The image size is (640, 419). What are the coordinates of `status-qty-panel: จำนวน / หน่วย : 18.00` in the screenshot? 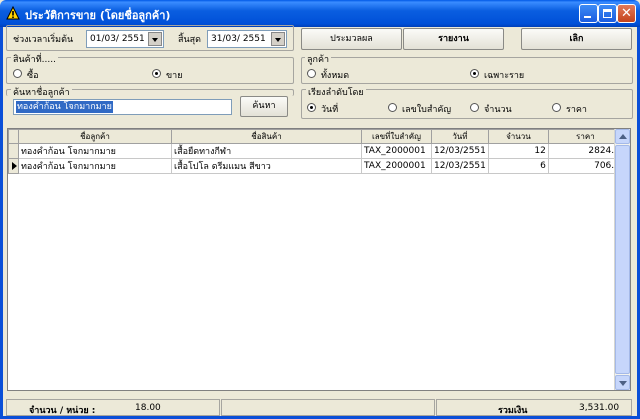 It's located at (113, 407).